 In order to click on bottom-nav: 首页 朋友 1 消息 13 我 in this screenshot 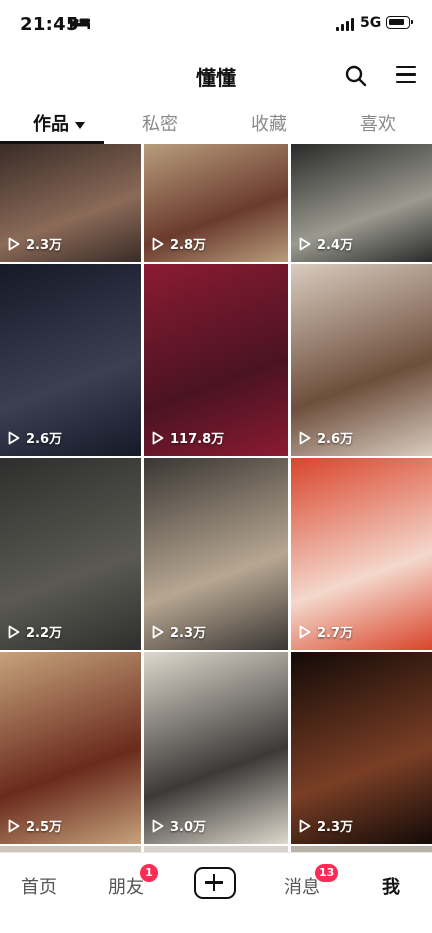, I will do `click(216, 892)`.